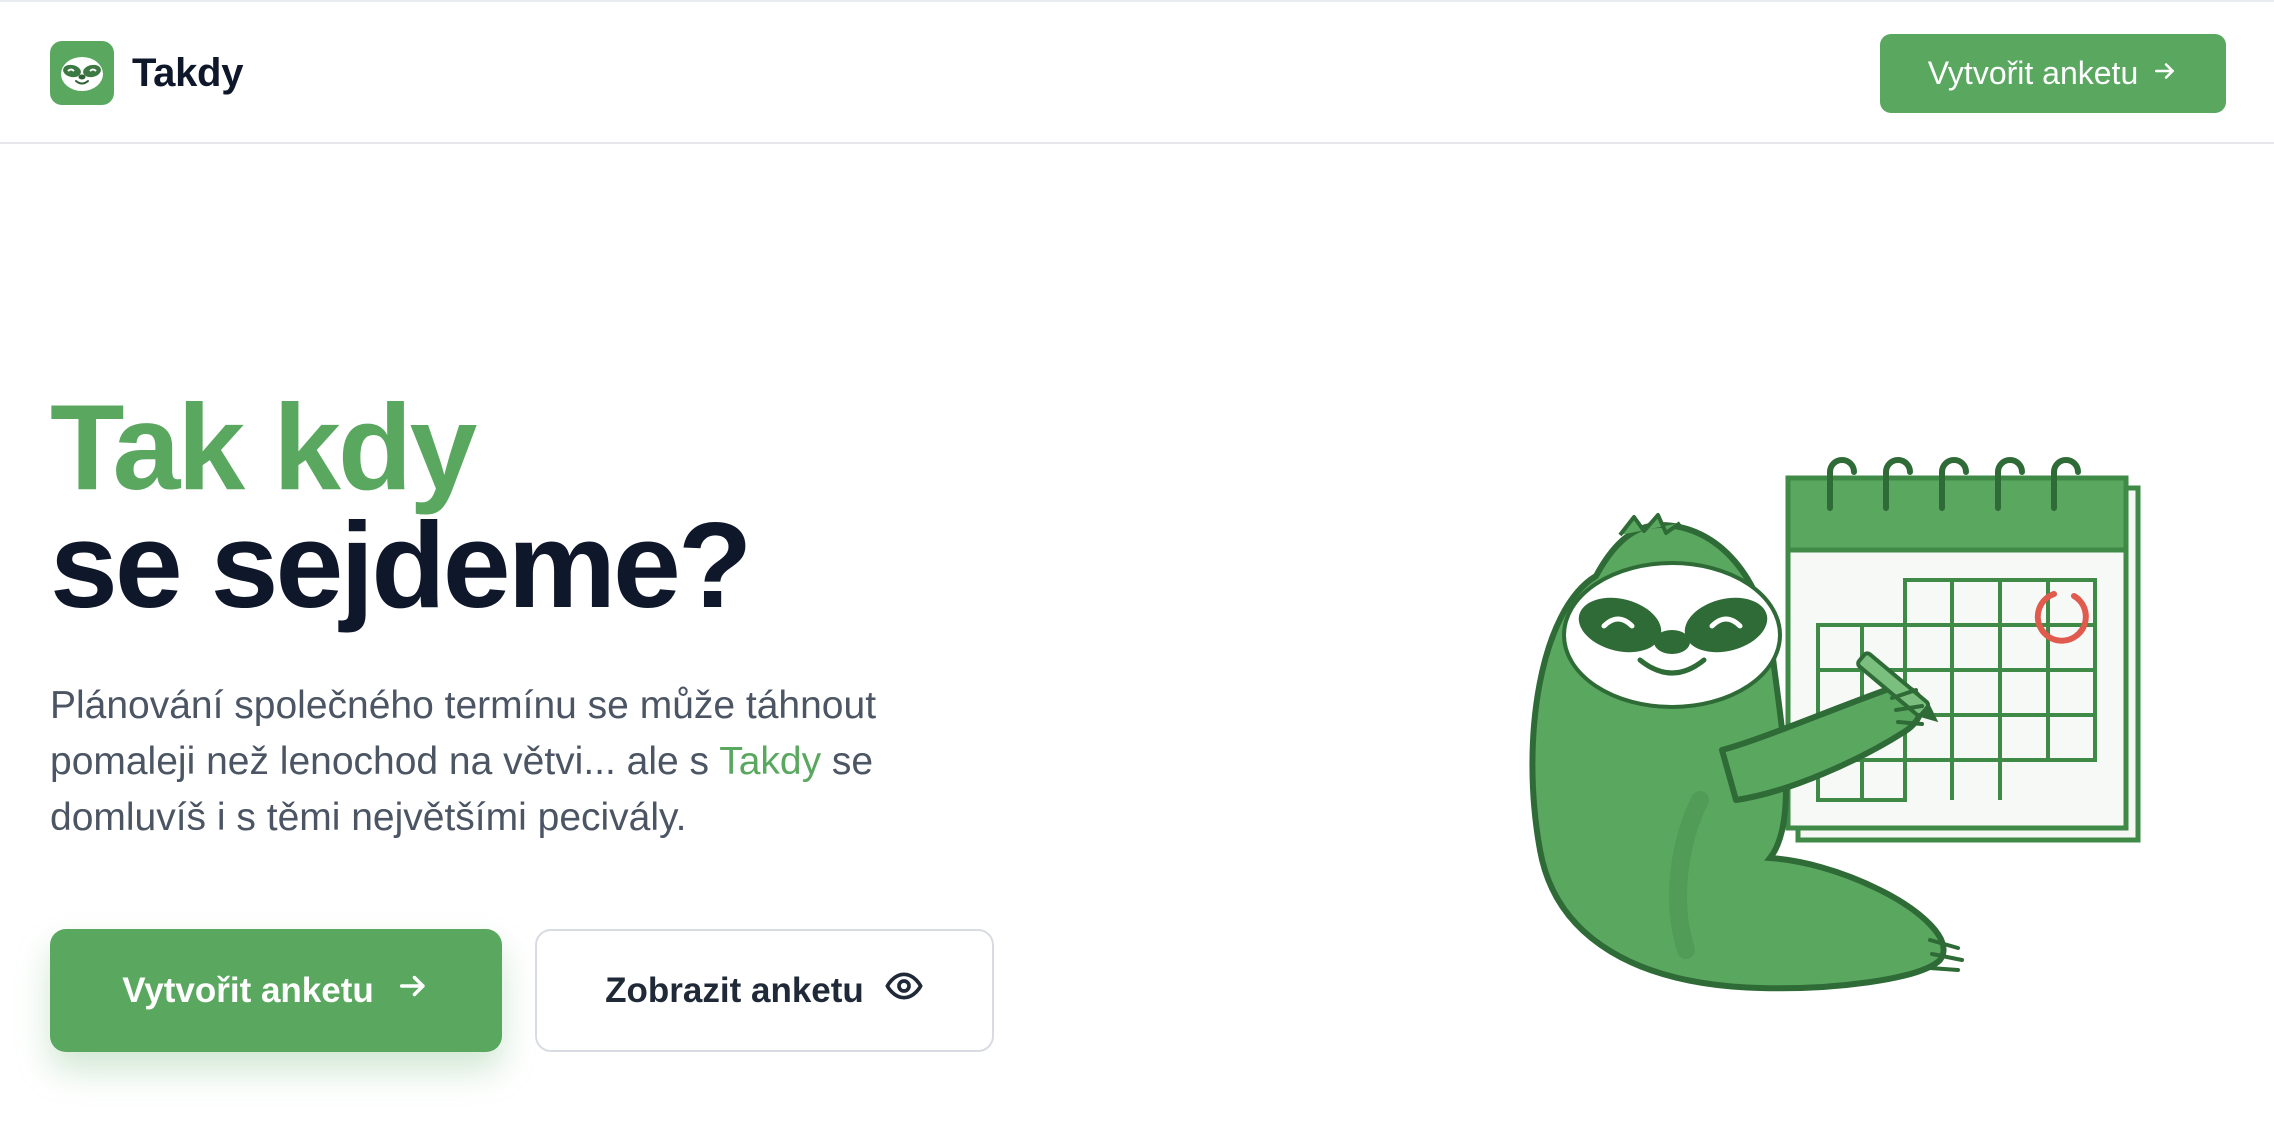 Image resolution: width=2274 pixels, height=1128 pixels. I want to click on eye-icon, so click(904, 990).